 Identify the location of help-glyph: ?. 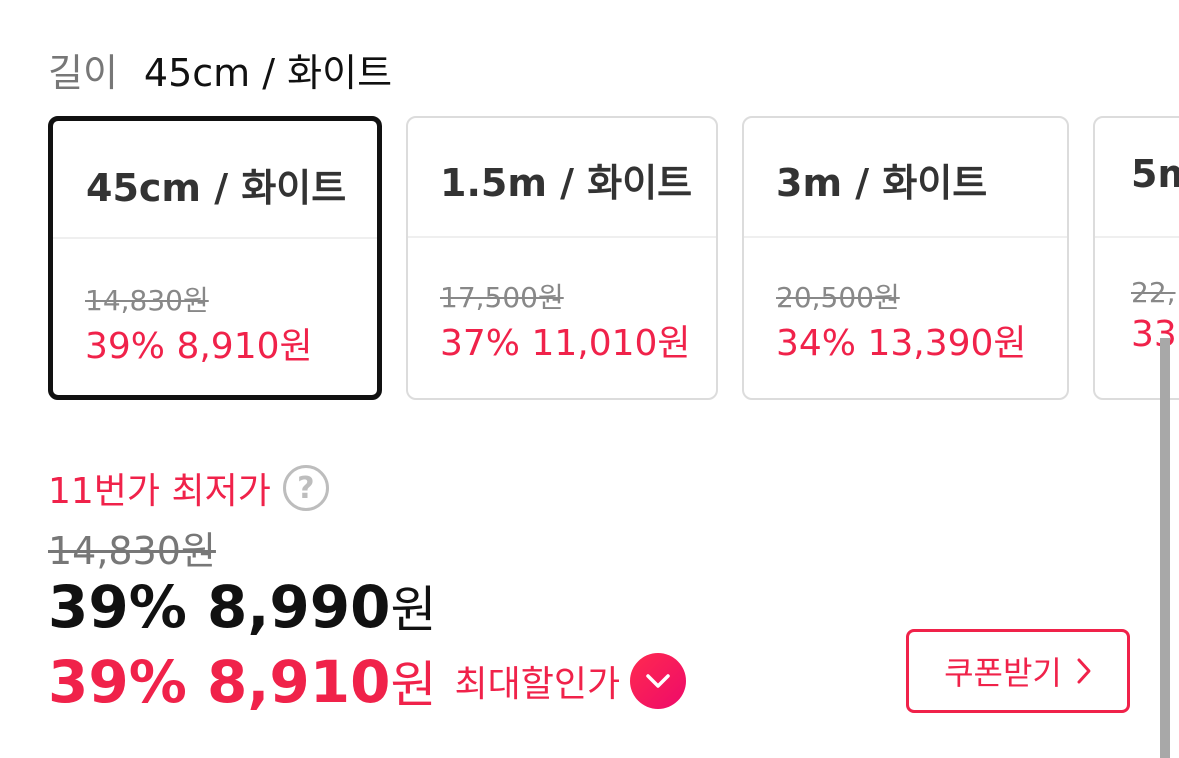
(306, 488).